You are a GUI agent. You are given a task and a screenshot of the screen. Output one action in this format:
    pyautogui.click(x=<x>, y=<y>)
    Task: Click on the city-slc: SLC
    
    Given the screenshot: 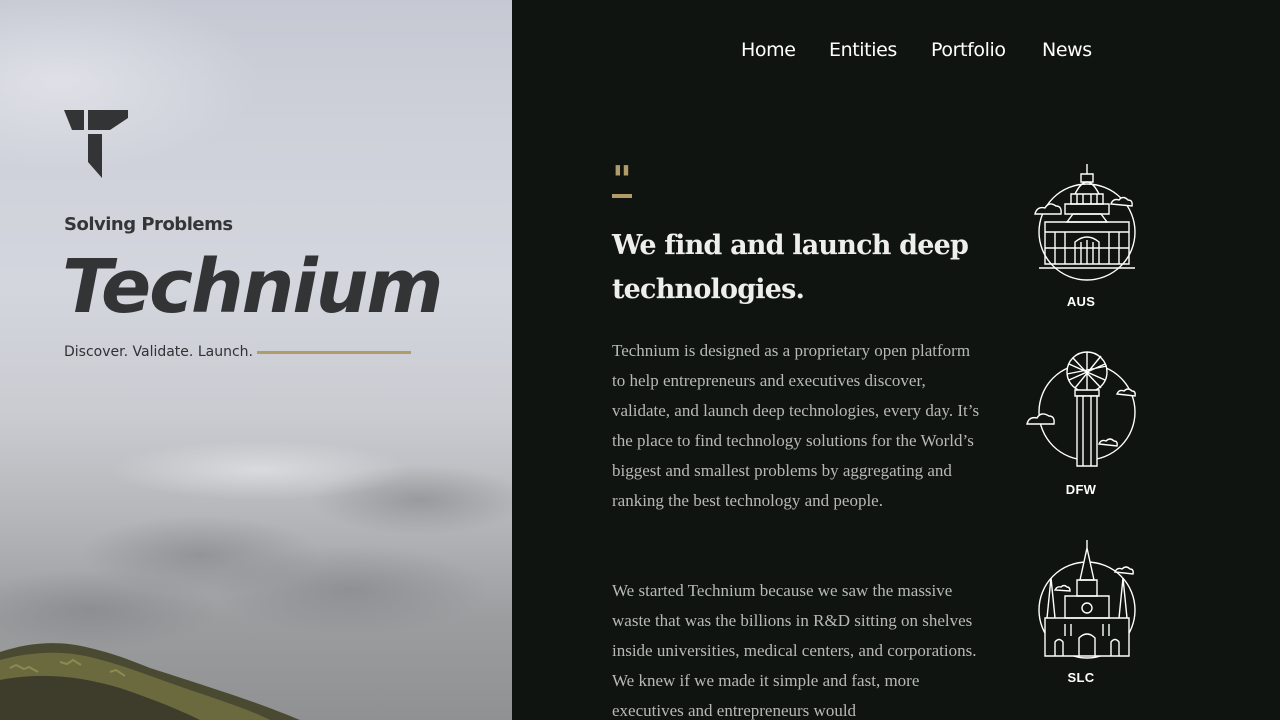 What is the action you would take?
    pyautogui.click(x=1081, y=611)
    